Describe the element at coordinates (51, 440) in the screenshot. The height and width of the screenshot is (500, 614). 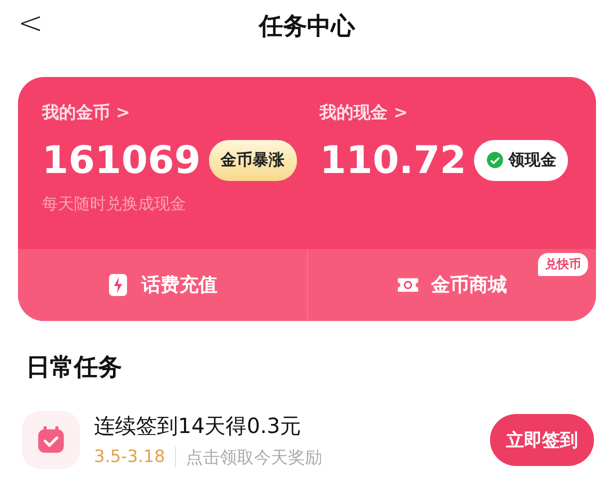
I see `calendar-icon` at that location.